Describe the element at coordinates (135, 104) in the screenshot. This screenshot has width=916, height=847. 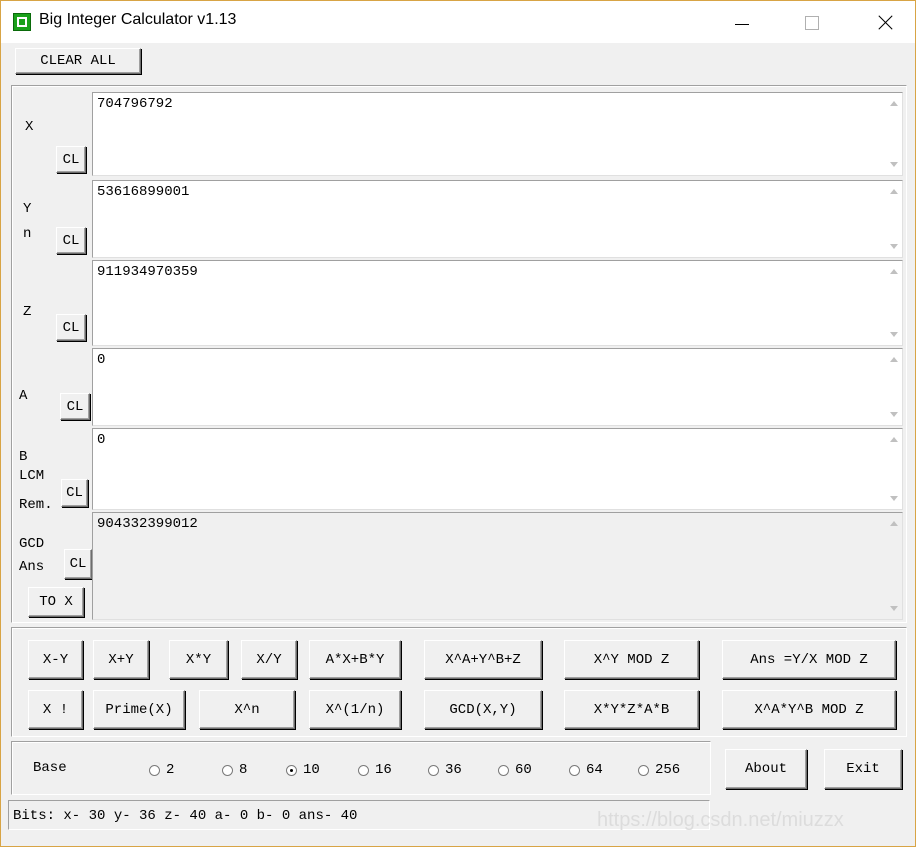
I see `x-value: 704796792` at that location.